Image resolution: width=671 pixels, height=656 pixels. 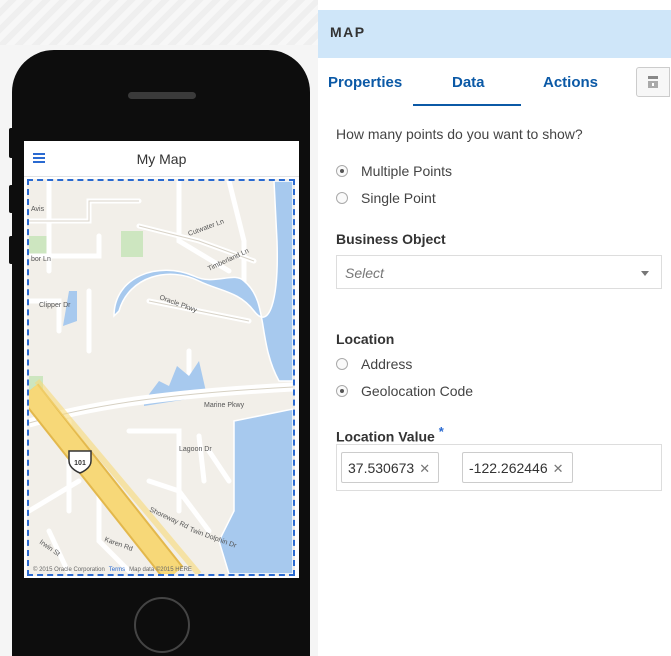 I want to click on tab-properties: Properties, so click(x=365, y=82).